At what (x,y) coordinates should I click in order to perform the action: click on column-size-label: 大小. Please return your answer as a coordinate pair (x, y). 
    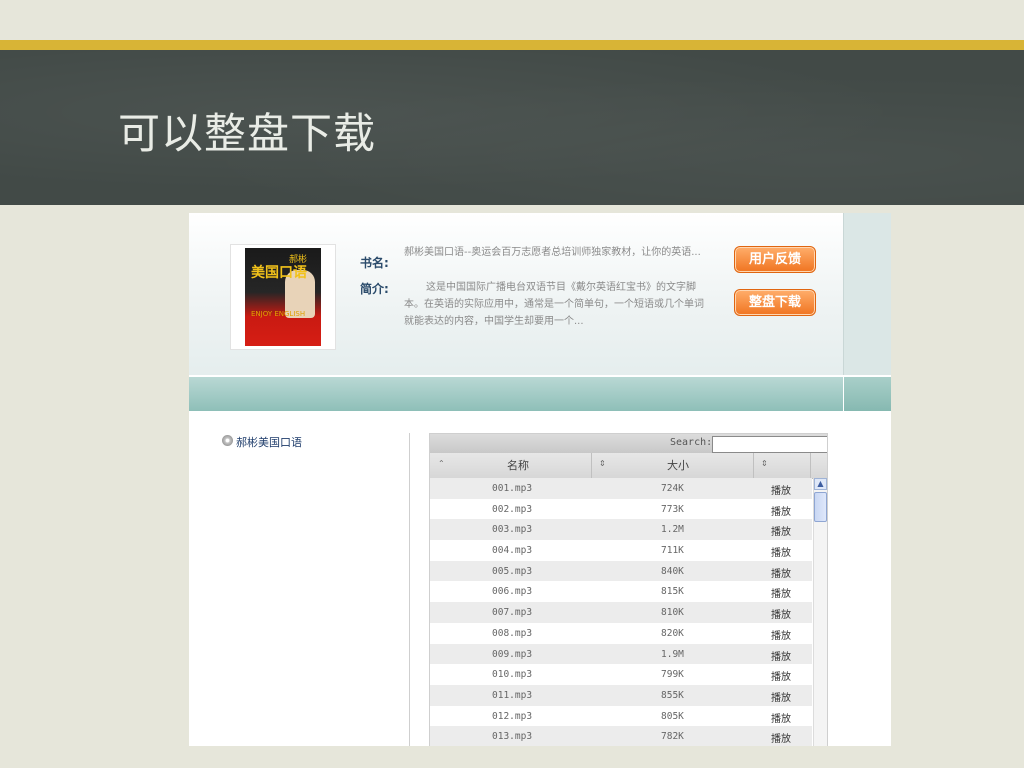
    Looking at the image, I should click on (678, 465).